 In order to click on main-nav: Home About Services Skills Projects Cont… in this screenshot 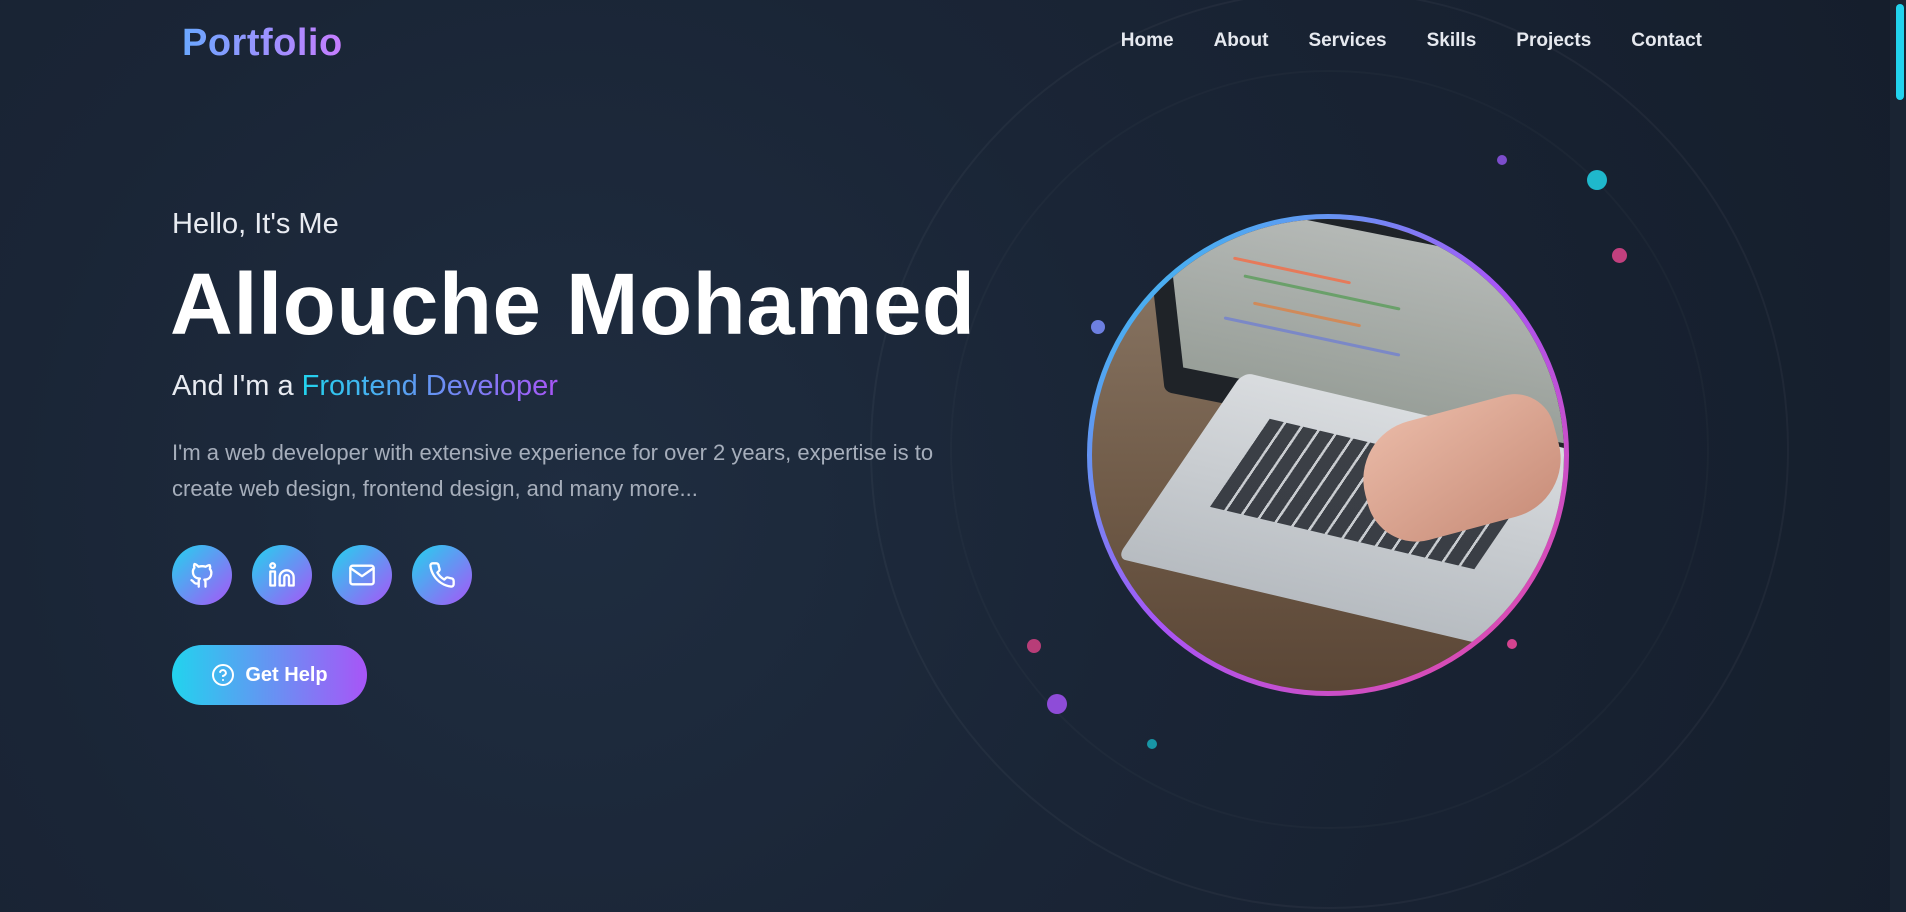, I will do `click(1411, 41)`.